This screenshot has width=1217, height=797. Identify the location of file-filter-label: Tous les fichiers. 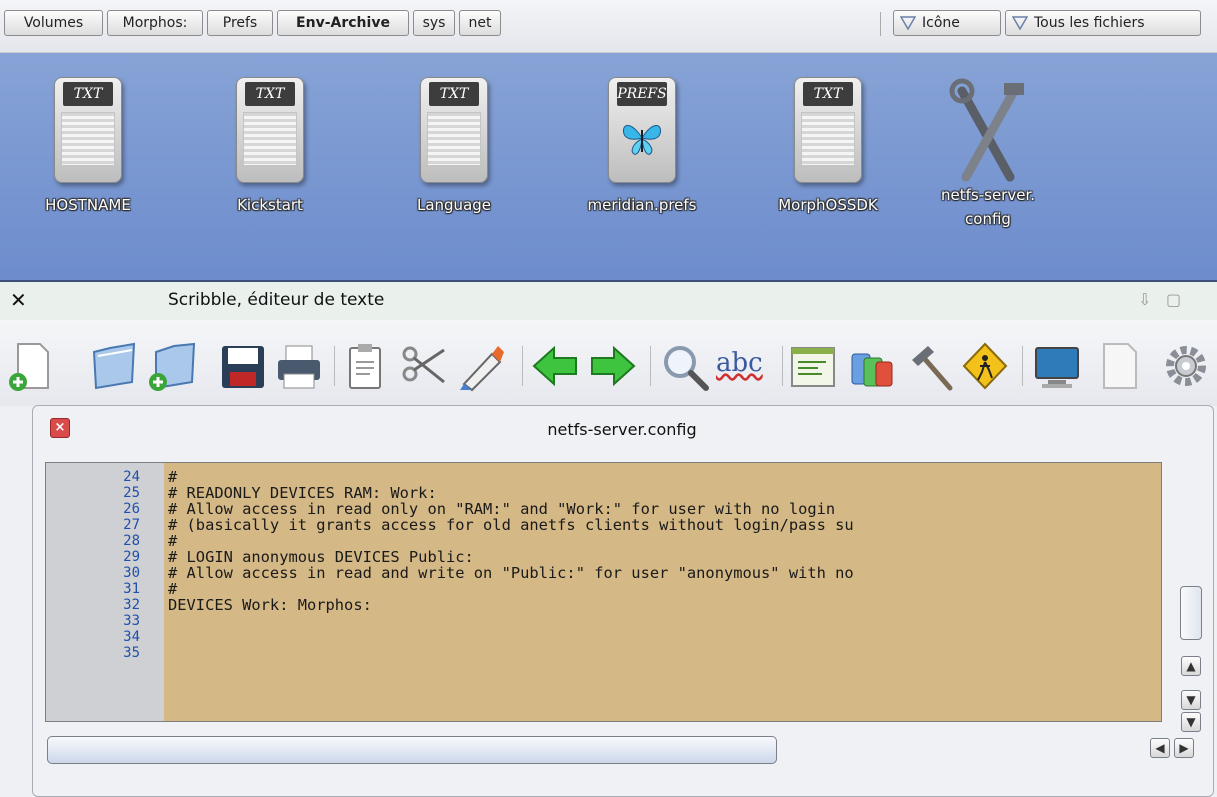
(1089, 23).